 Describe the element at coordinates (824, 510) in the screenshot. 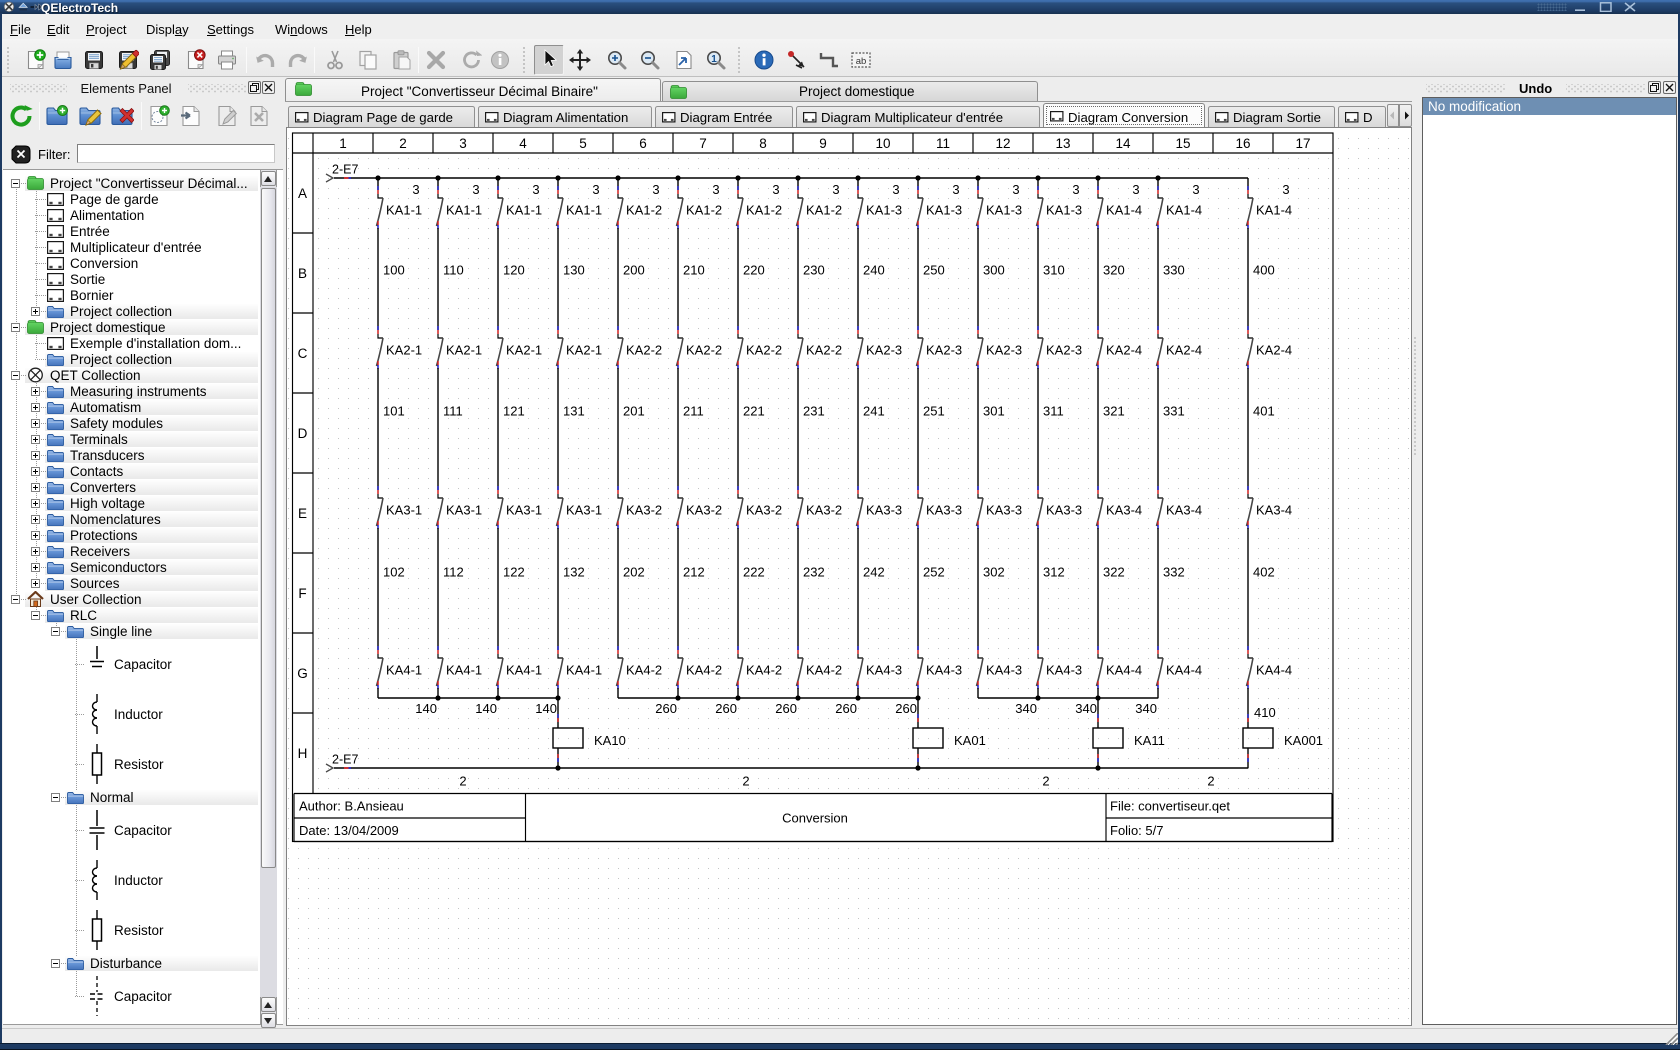

I see `svg-text: KA3-2` at that location.